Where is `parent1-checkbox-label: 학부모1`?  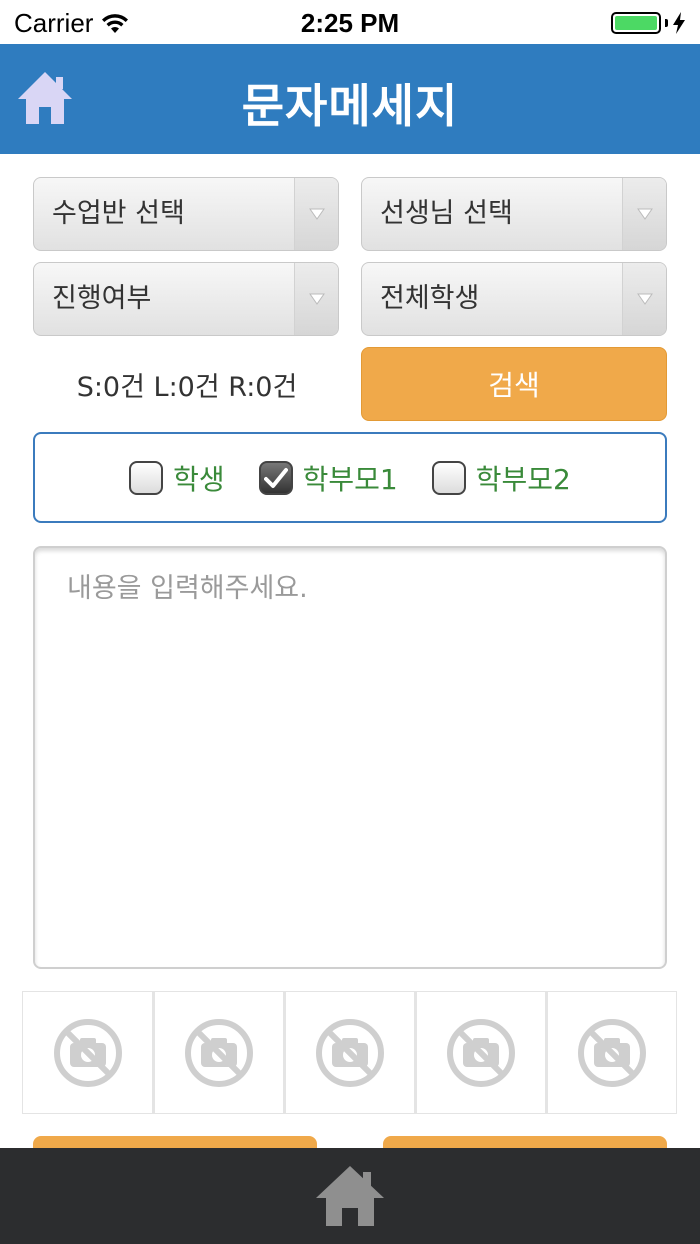
parent1-checkbox-label: 학부모1 is located at coordinates (350, 479).